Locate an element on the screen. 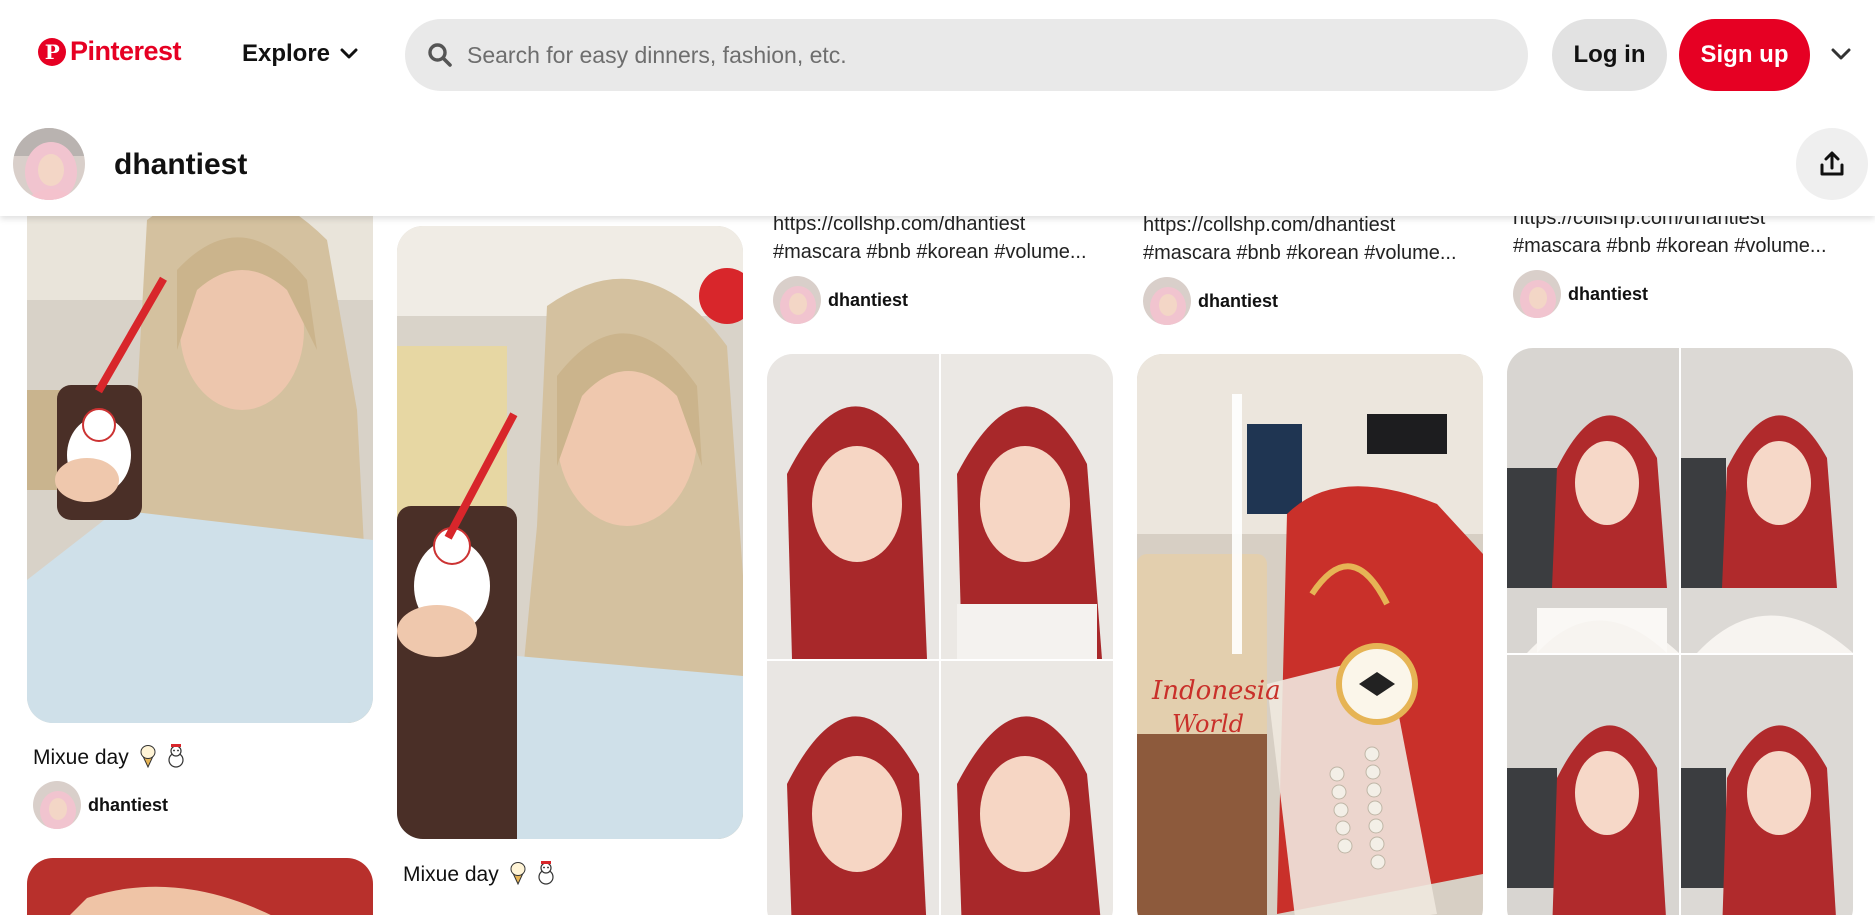 This screenshot has height=915, width=1875. explore-label: Explore is located at coordinates (286, 53).